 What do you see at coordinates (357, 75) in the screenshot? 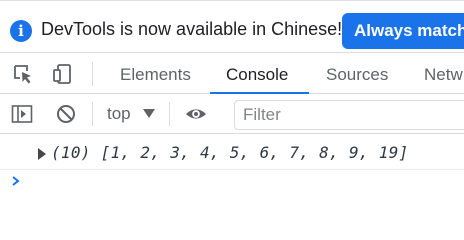
I see `tab-sources: Sources` at bounding box center [357, 75].